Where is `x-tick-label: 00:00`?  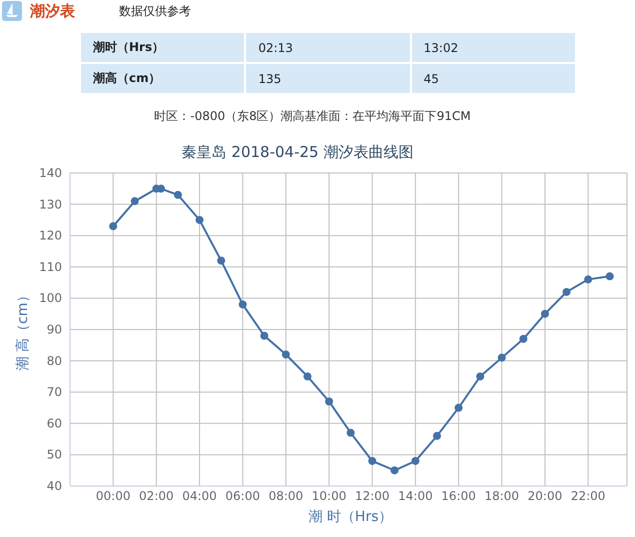
x-tick-label: 00:00 is located at coordinates (113, 496).